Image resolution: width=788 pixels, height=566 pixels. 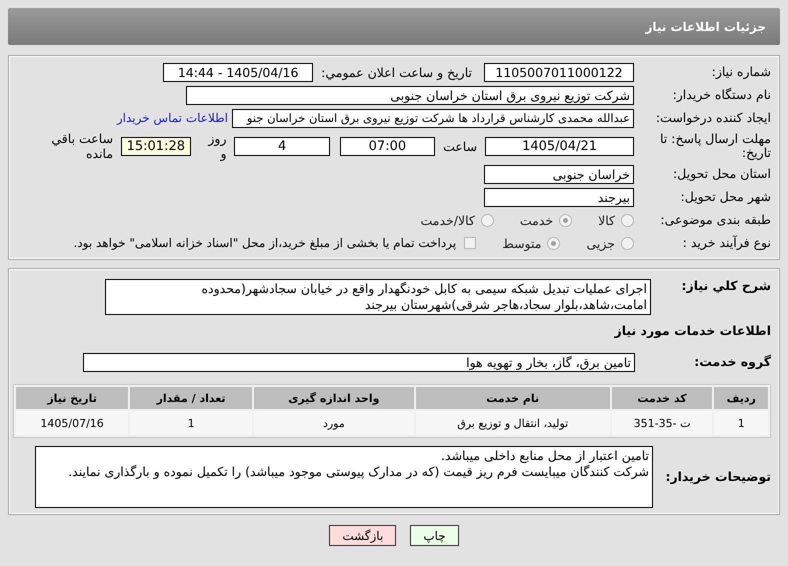 I want to click on column-header: تعداد / مقدار, so click(x=191, y=398).